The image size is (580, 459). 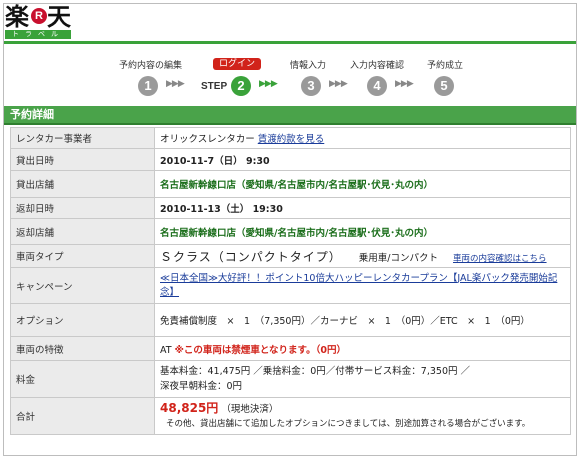 What do you see at coordinates (251, 256) in the screenshot?
I see `car-class: Ｓクラス（コンパクトタイプ）` at bounding box center [251, 256].